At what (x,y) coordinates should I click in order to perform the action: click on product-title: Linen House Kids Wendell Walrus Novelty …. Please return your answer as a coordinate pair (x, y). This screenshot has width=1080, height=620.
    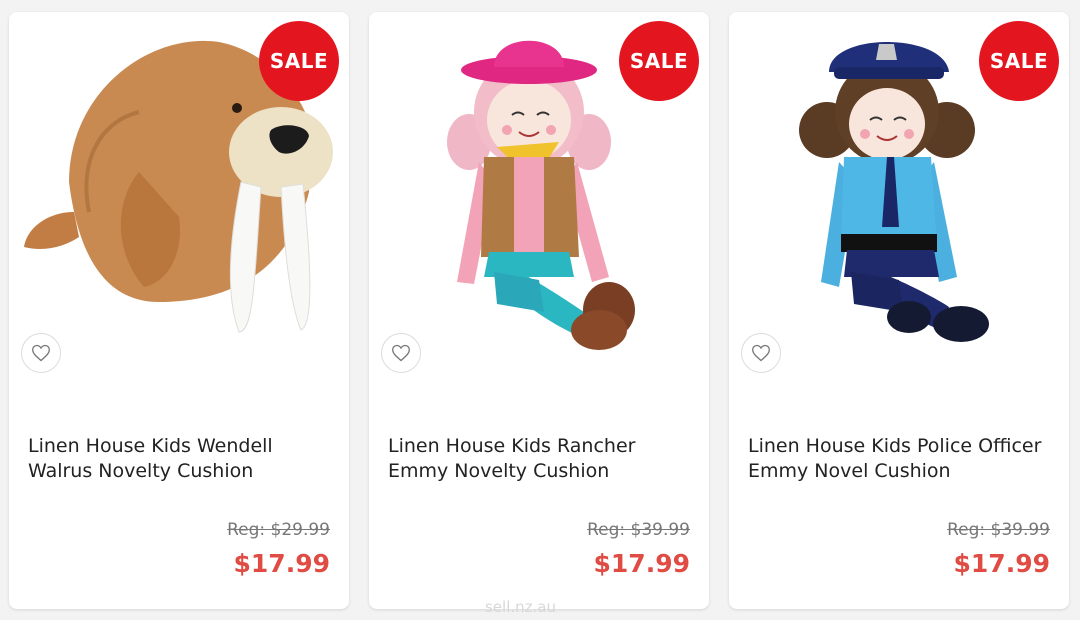
    Looking at the image, I should click on (183, 459).